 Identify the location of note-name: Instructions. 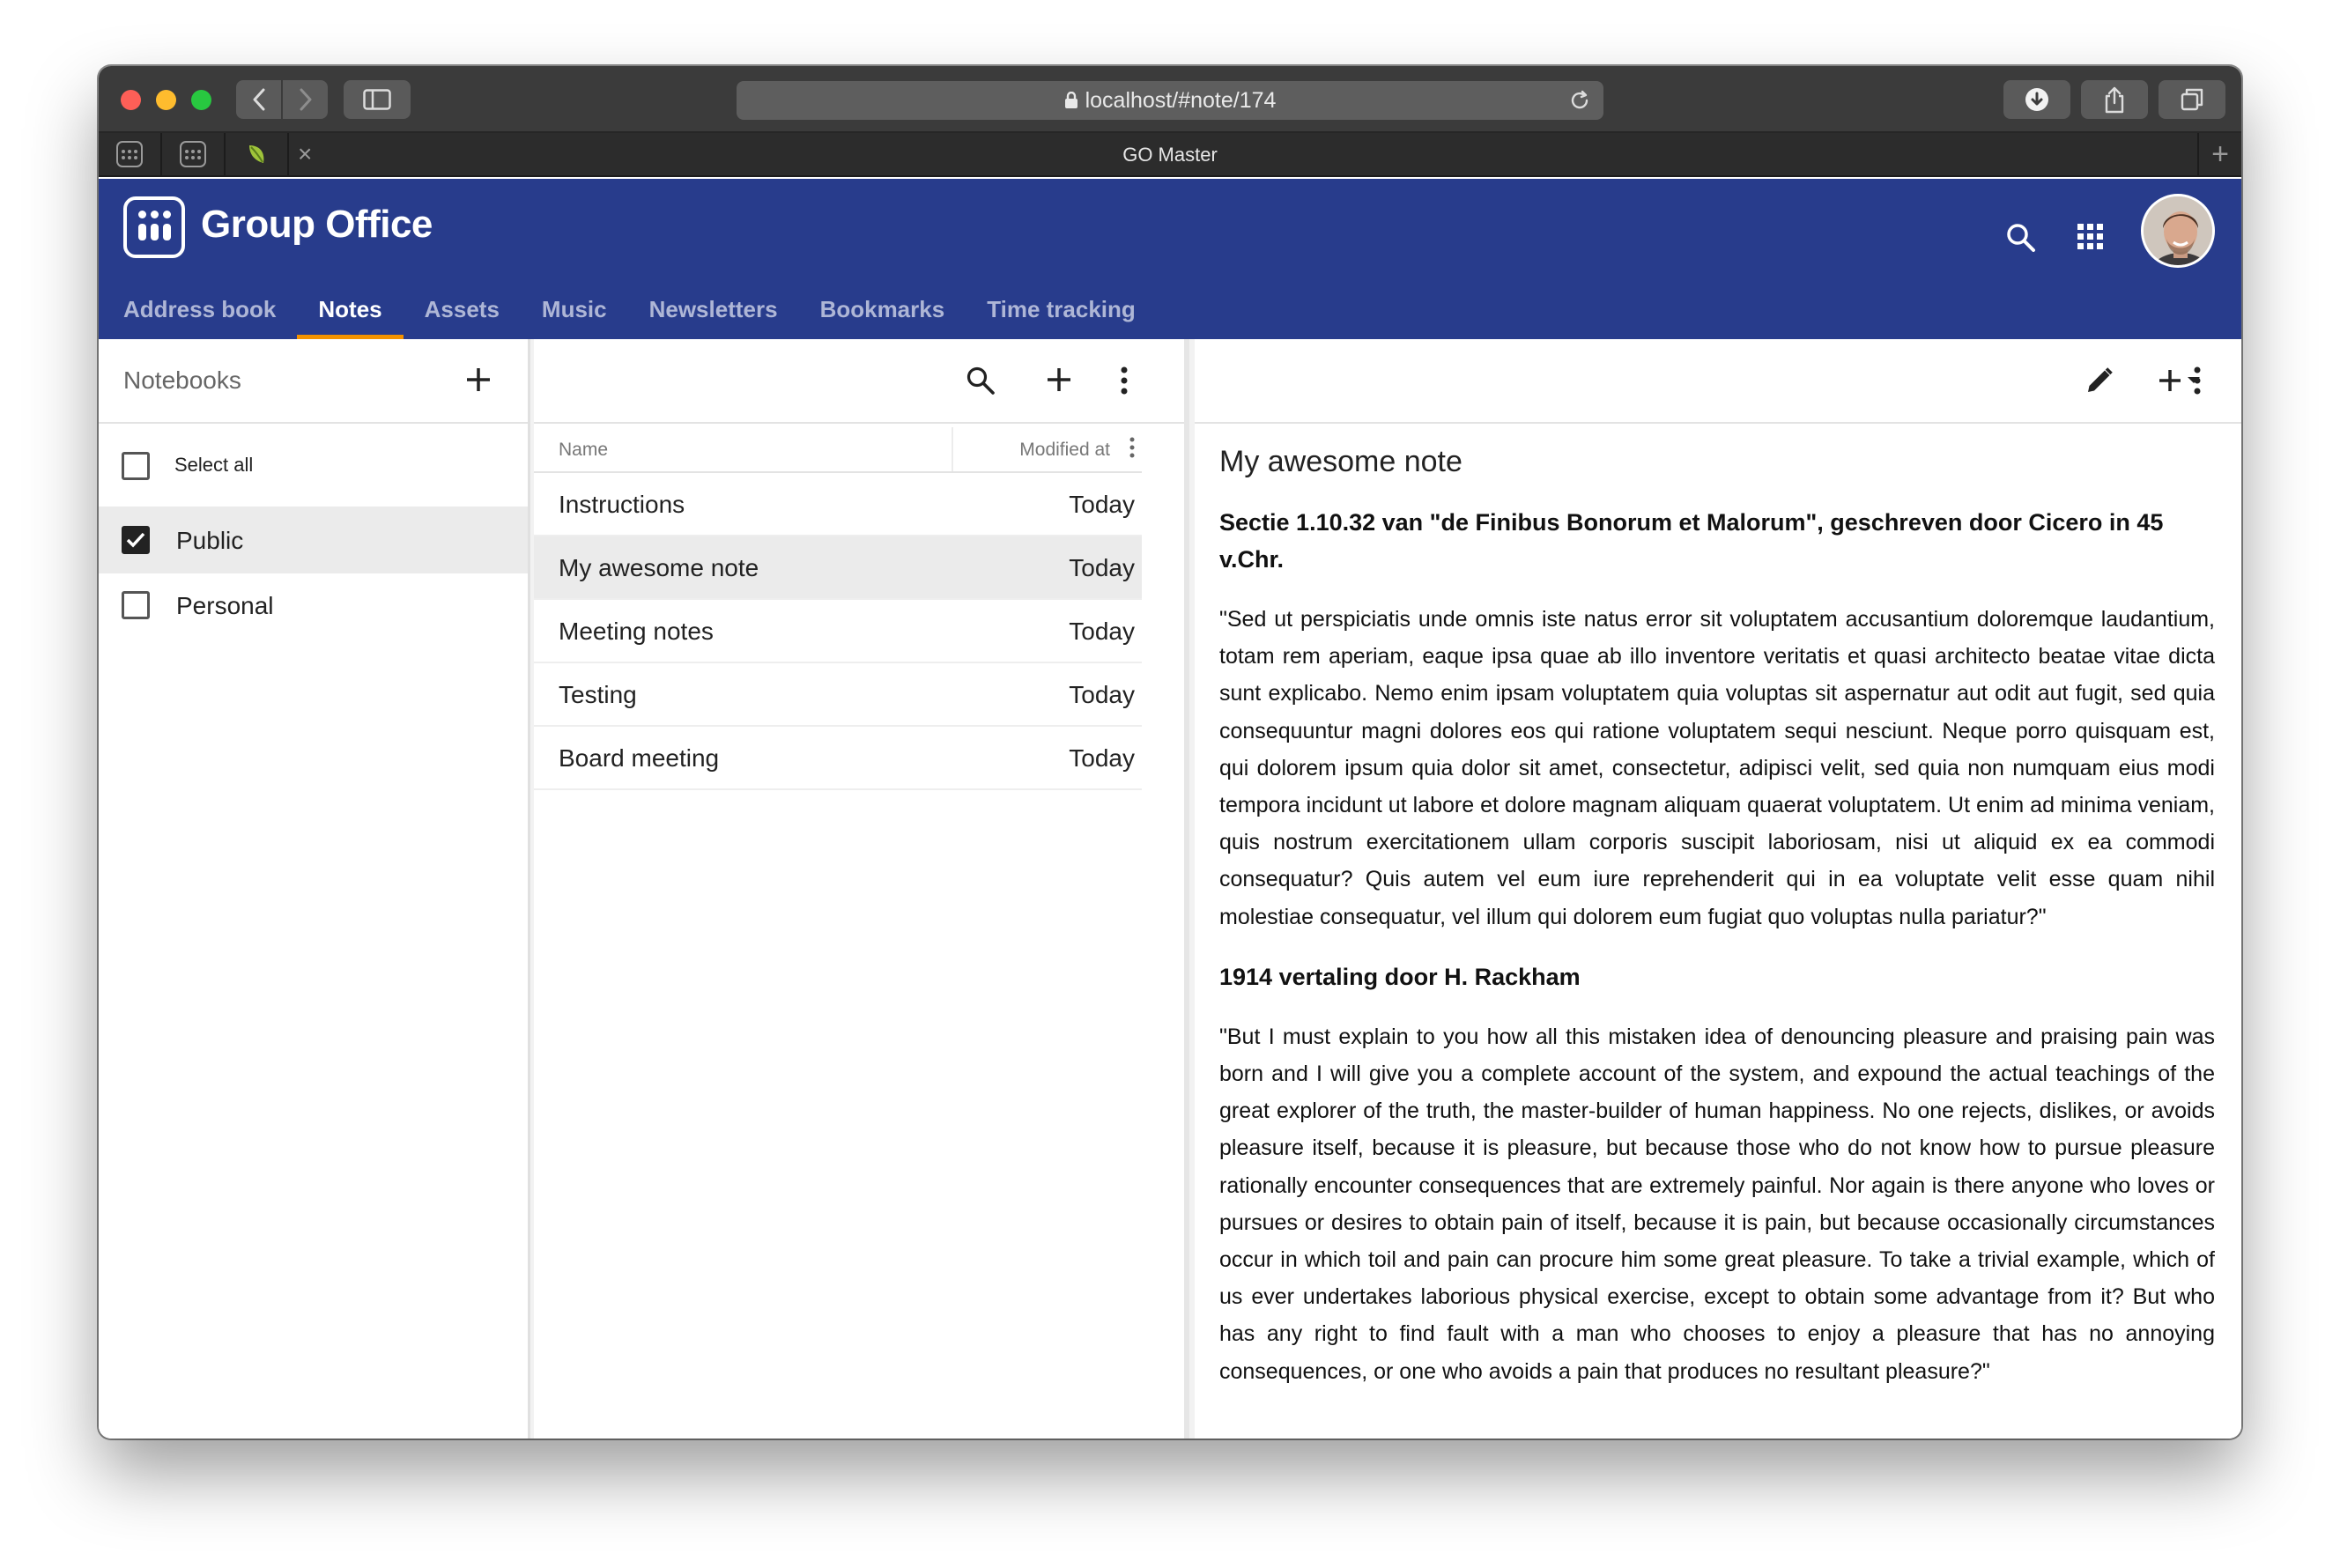
(622, 504).